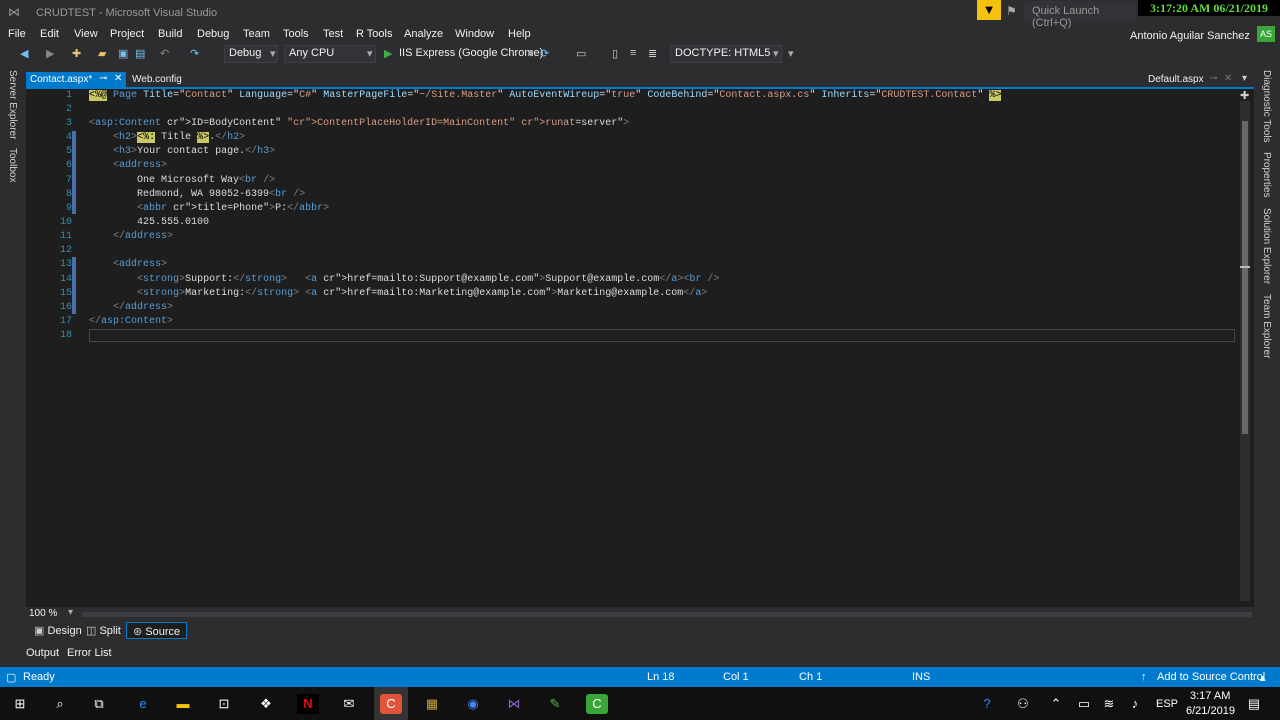  I want to click on menu-view: View, so click(86, 34).